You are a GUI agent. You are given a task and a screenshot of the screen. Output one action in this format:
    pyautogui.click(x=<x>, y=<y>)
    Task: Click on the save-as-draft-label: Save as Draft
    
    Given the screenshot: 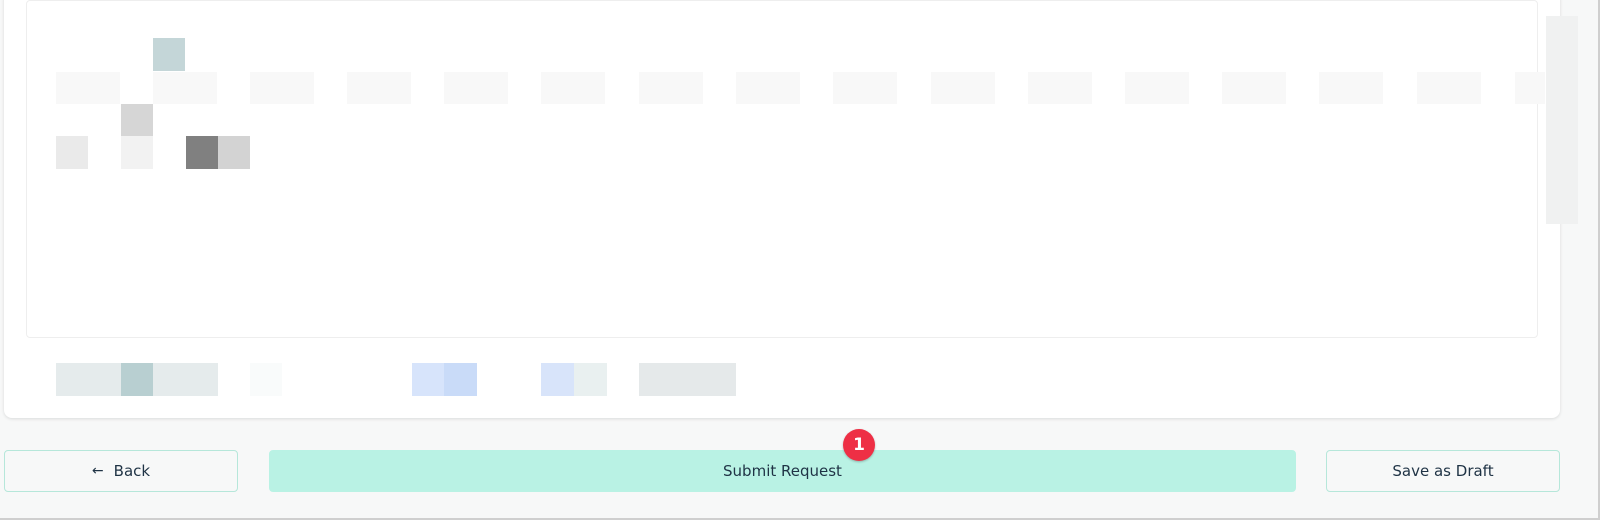 What is the action you would take?
    pyautogui.click(x=1443, y=471)
    